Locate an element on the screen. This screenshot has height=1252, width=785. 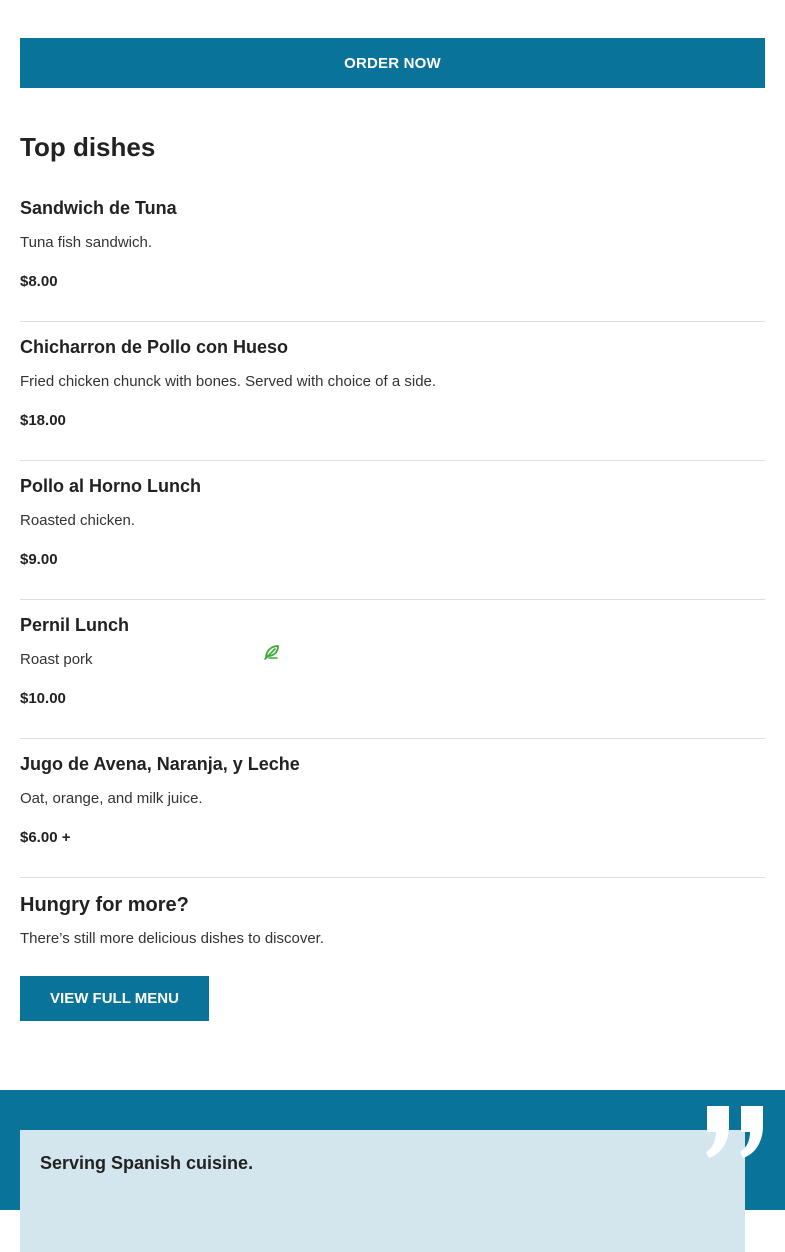
dish-description: Oat, orange, and milk juice. is located at coordinates (111, 798).